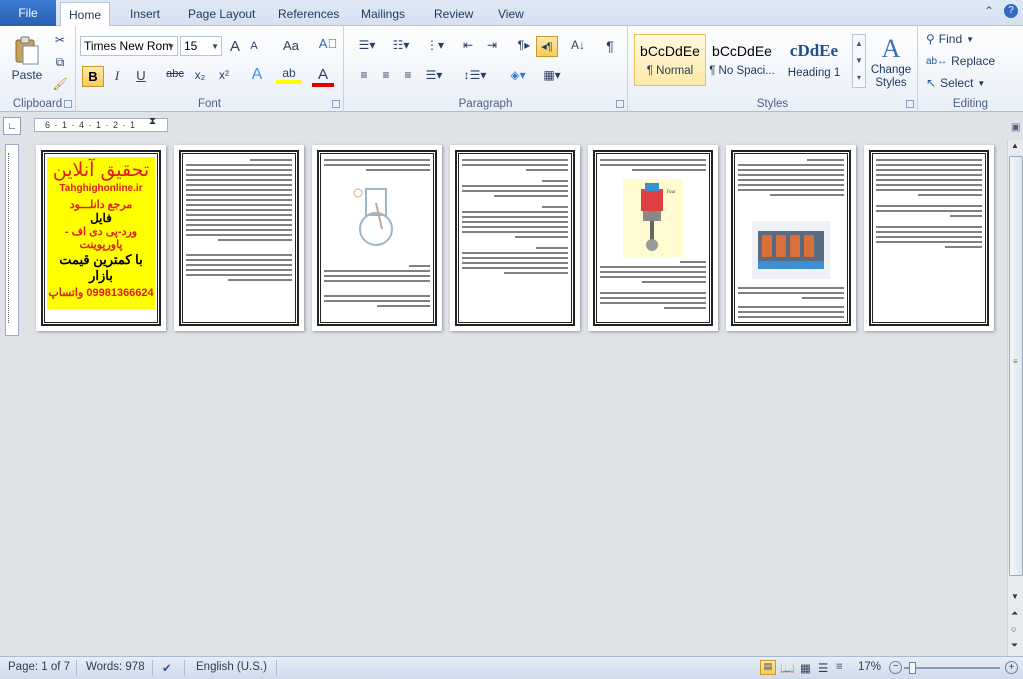 The width and height of the screenshot is (1023, 679). I want to click on copy-icon: ⧉, so click(60, 62).